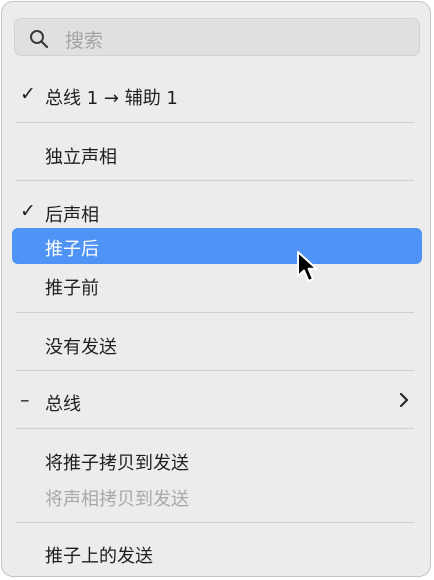 Image resolution: width=434 pixels, height=580 pixels. I want to click on menu-item-pre-fader: 推子前, so click(217, 285).